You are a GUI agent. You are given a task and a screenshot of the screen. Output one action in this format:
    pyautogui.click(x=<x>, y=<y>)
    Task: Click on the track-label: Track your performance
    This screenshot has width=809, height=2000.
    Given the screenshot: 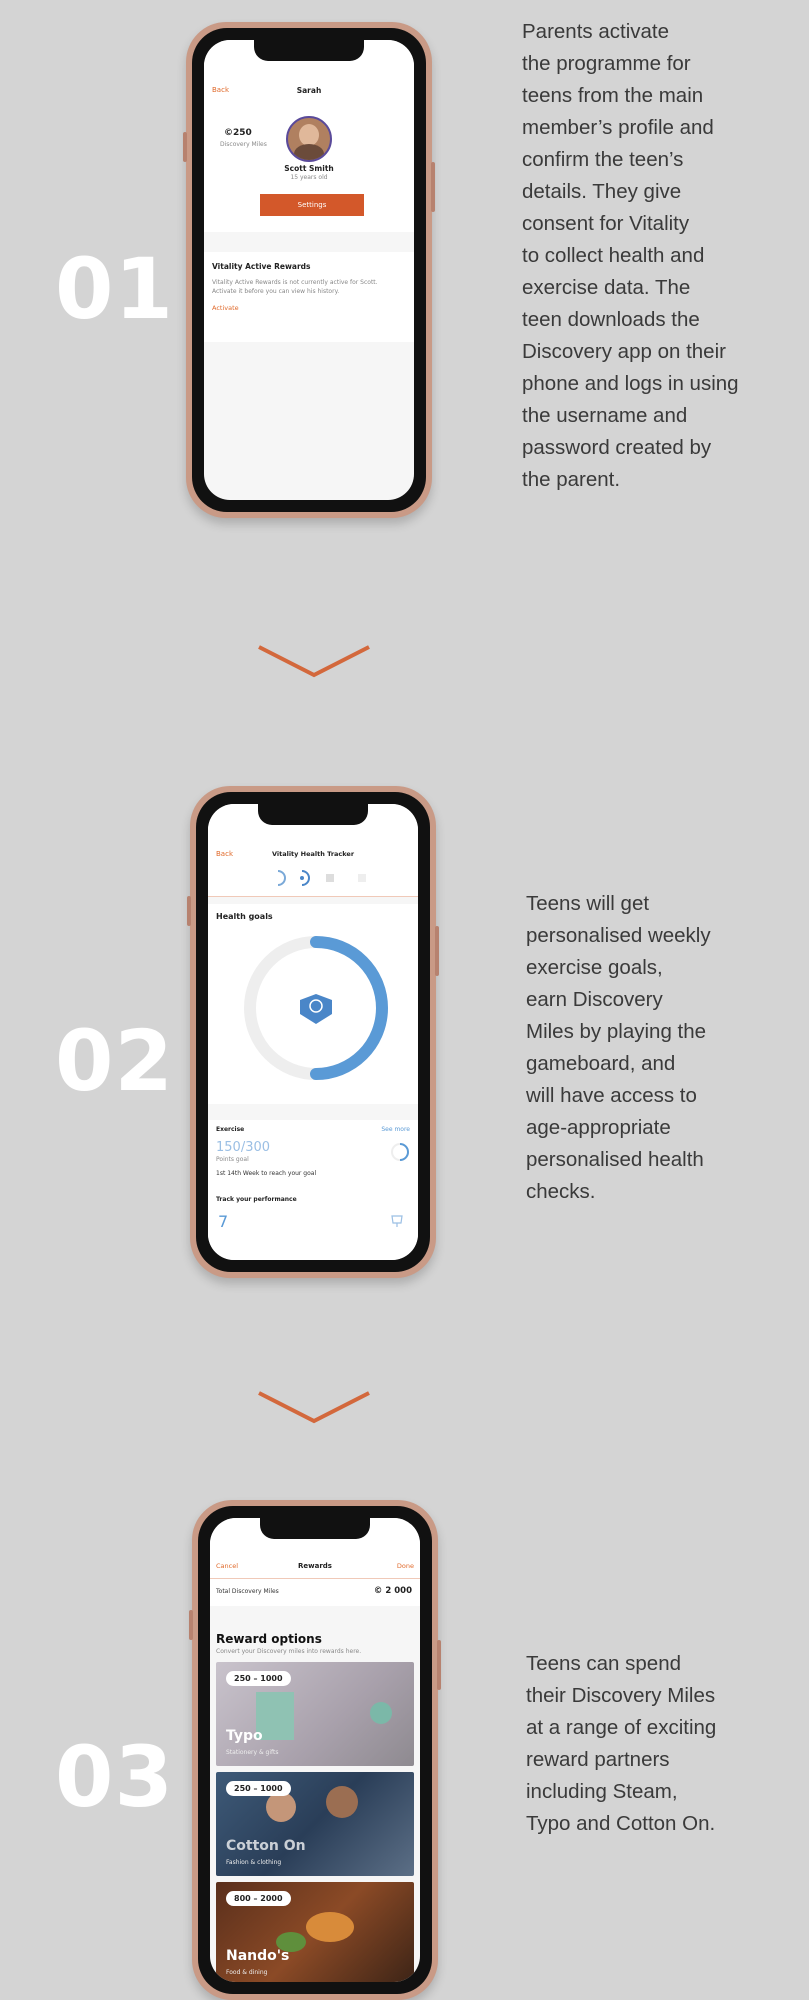 What is the action you would take?
    pyautogui.click(x=256, y=1199)
    